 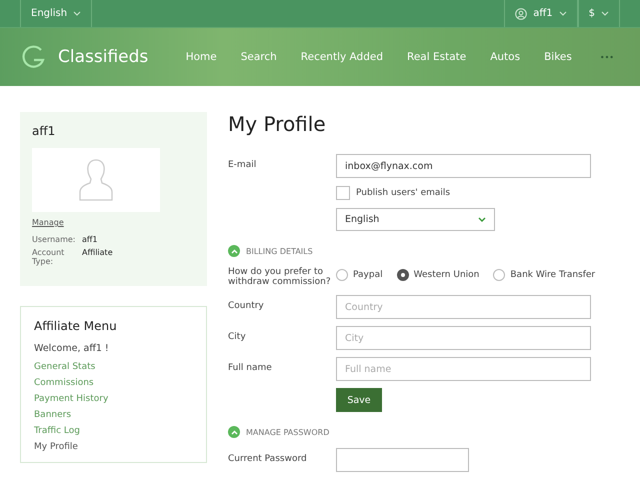 I want to click on nav-link: Home, so click(x=201, y=57).